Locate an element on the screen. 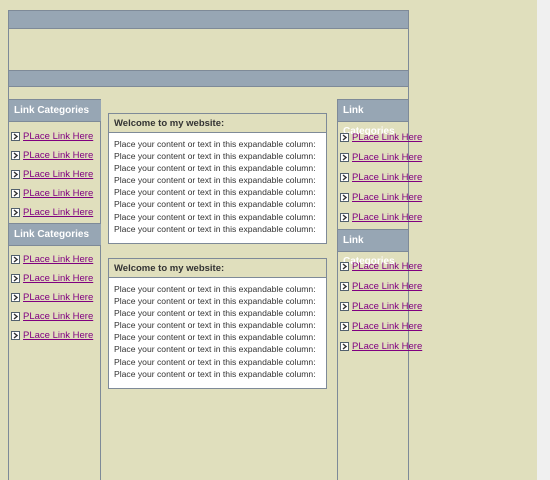 The height and width of the screenshot is (480, 550). left-column-divider is located at coordinates (100, 289).